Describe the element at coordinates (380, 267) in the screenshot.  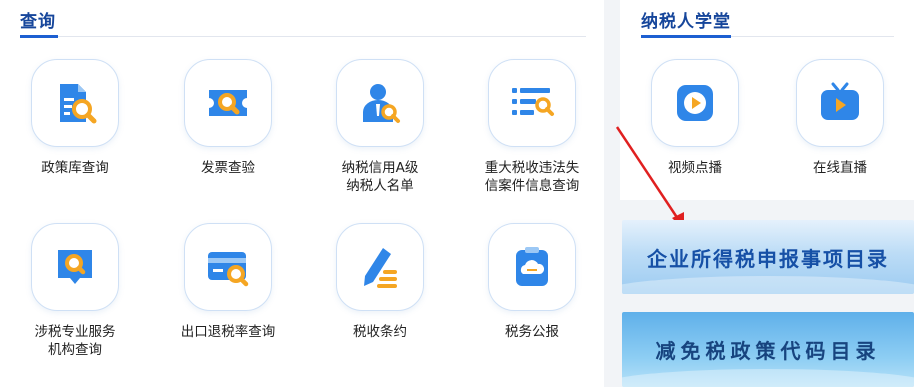
I see `treaty-pen-icon` at that location.